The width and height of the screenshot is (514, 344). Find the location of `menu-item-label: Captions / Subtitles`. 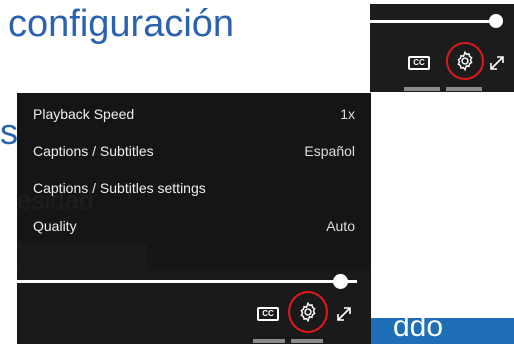

menu-item-label: Captions / Subtitles is located at coordinates (93, 151).